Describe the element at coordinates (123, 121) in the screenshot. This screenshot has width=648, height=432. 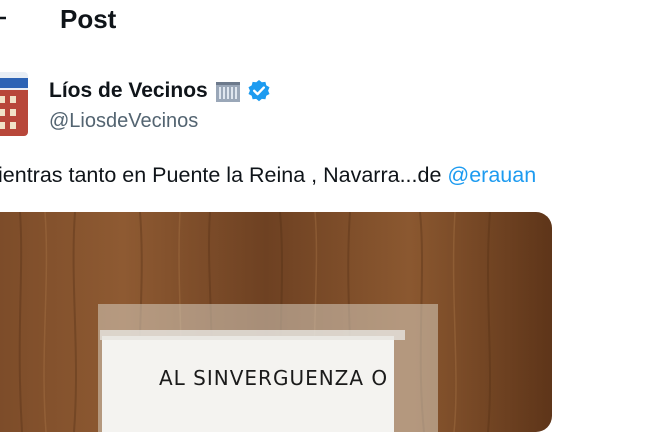
I see `author-handle: @LiosdeVecinos` at that location.